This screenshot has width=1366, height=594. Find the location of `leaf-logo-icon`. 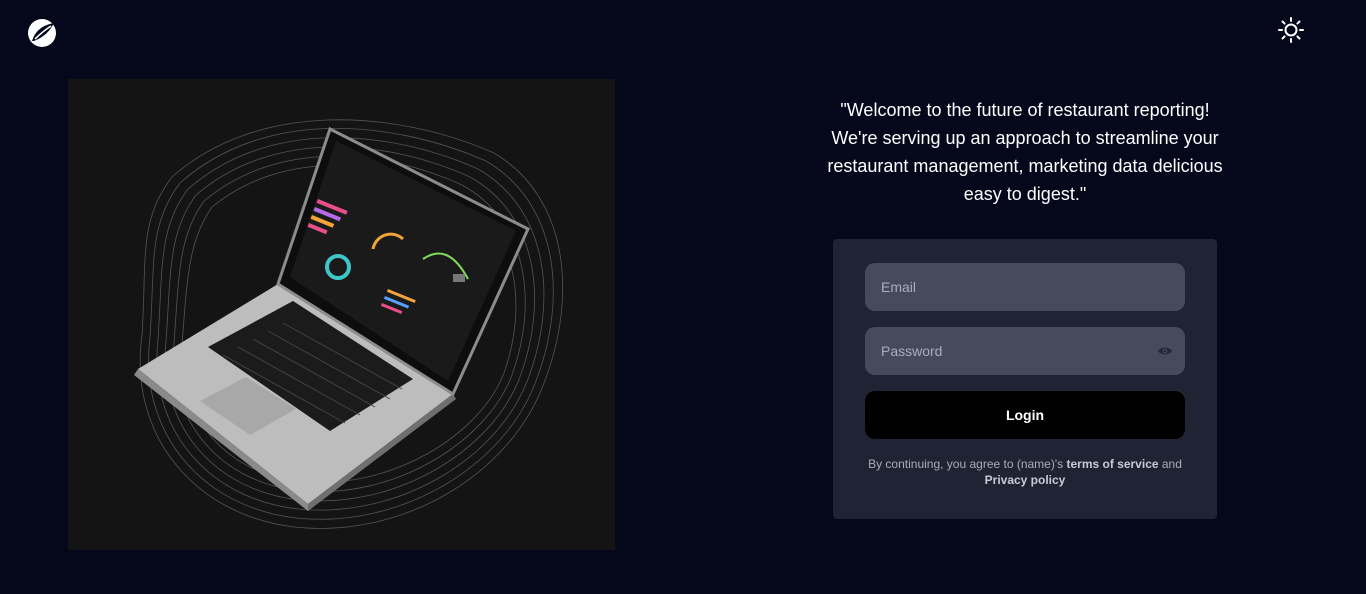

leaf-logo-icon is located at coordinates (42, 33).